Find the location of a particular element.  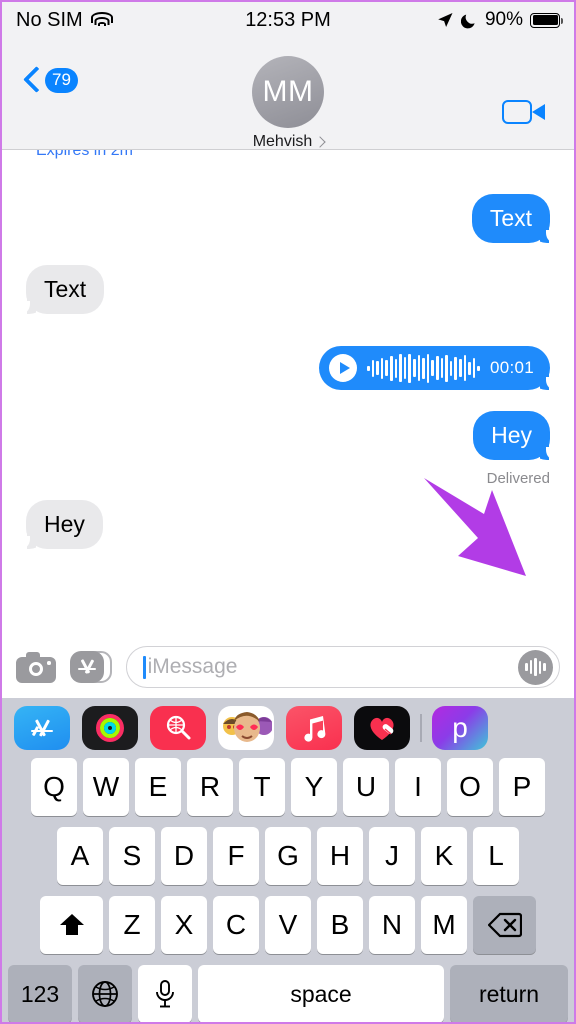

key-f: F is located at coordinates (236, 856).